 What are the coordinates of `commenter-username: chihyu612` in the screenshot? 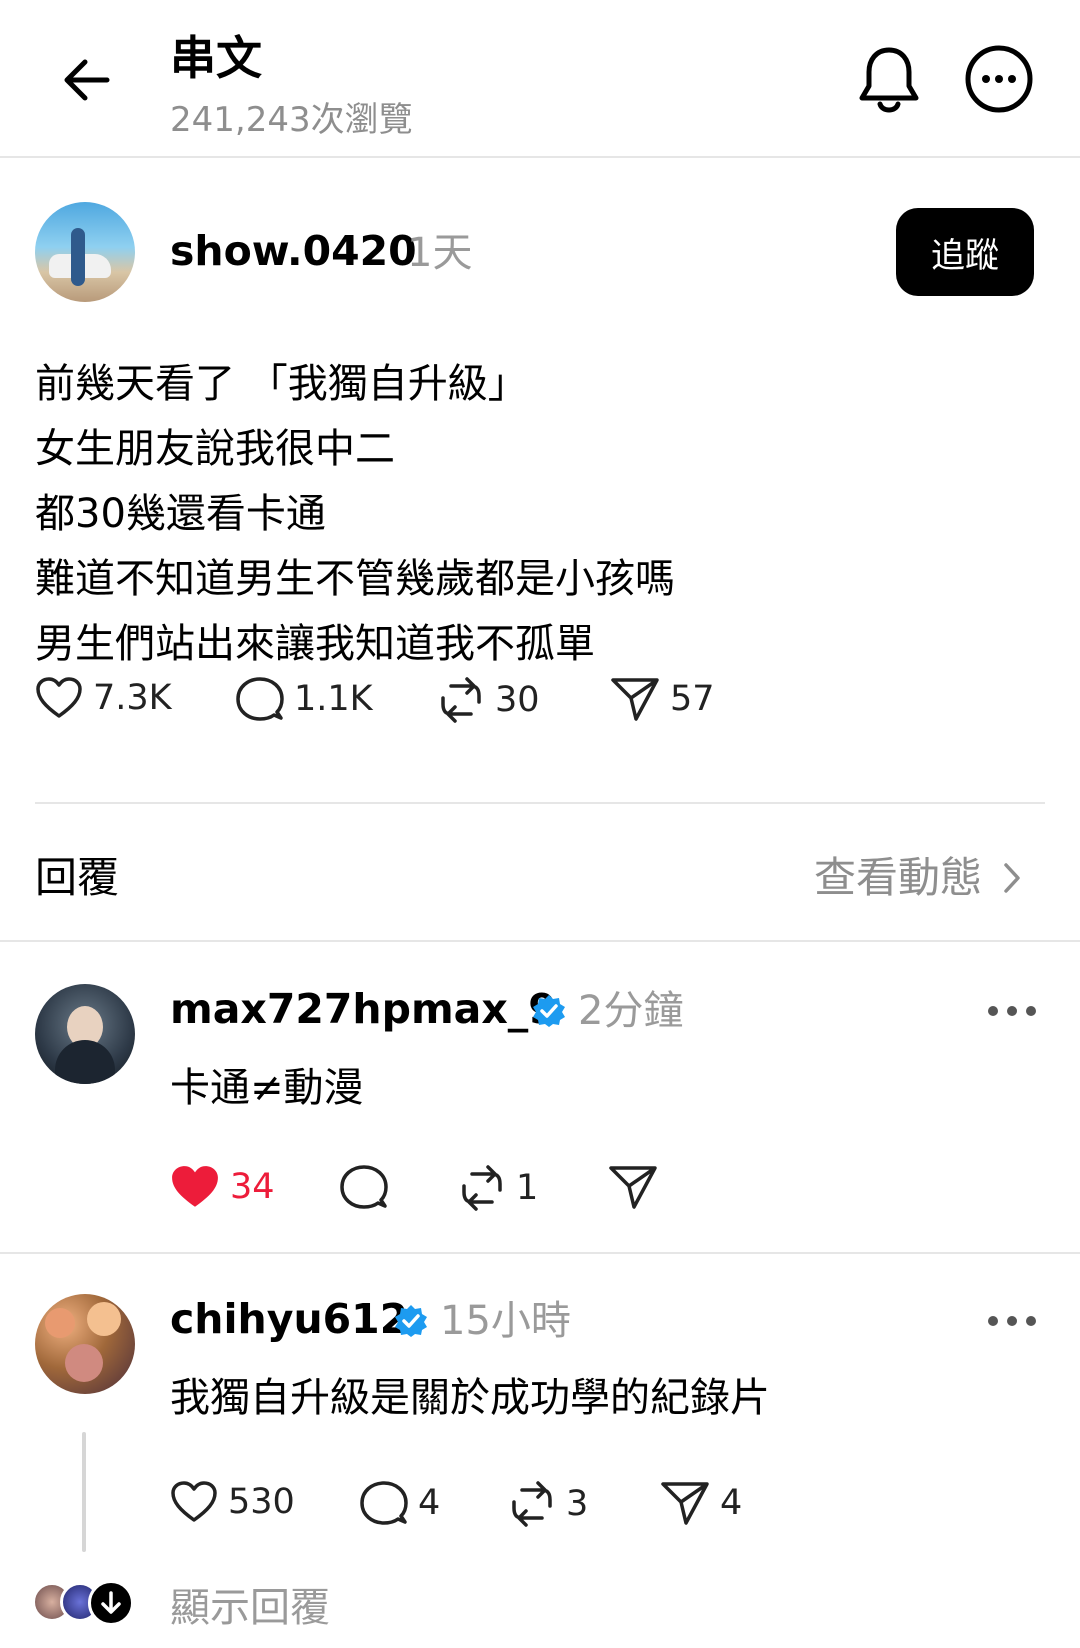 It's located at (289, 1319).